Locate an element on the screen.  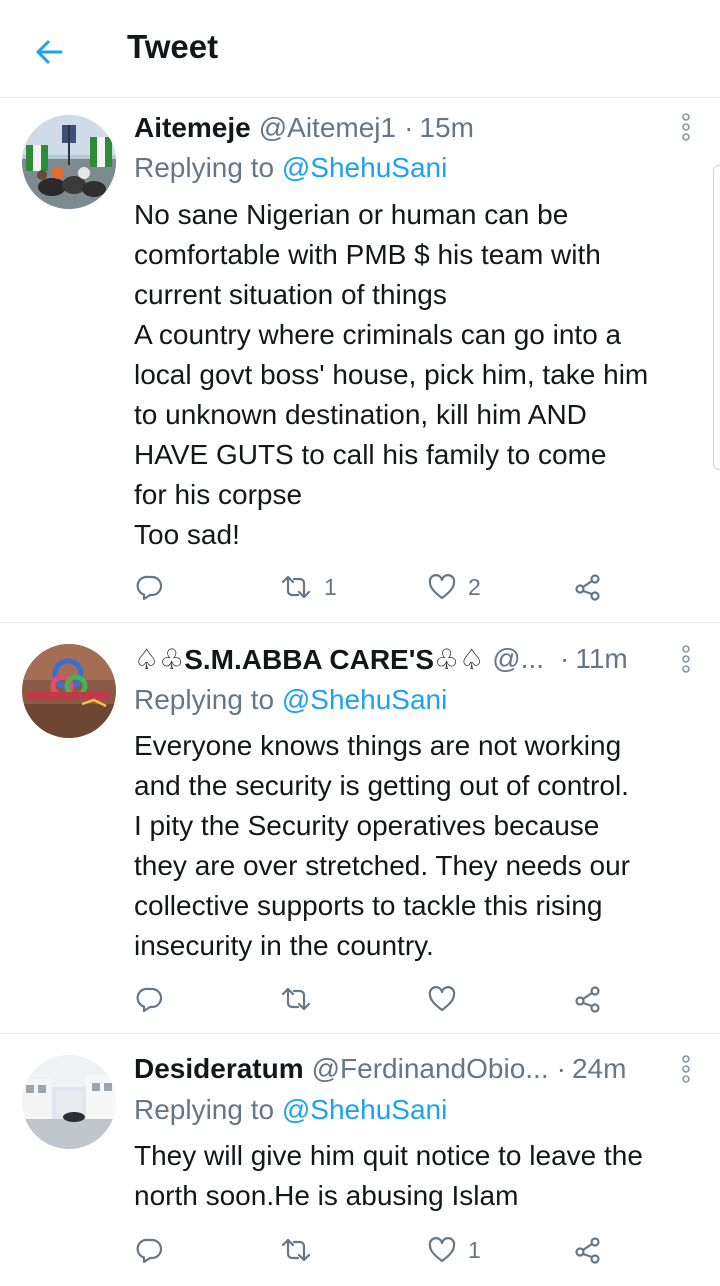
like-button: 2 is located at coordinates (454, 587).